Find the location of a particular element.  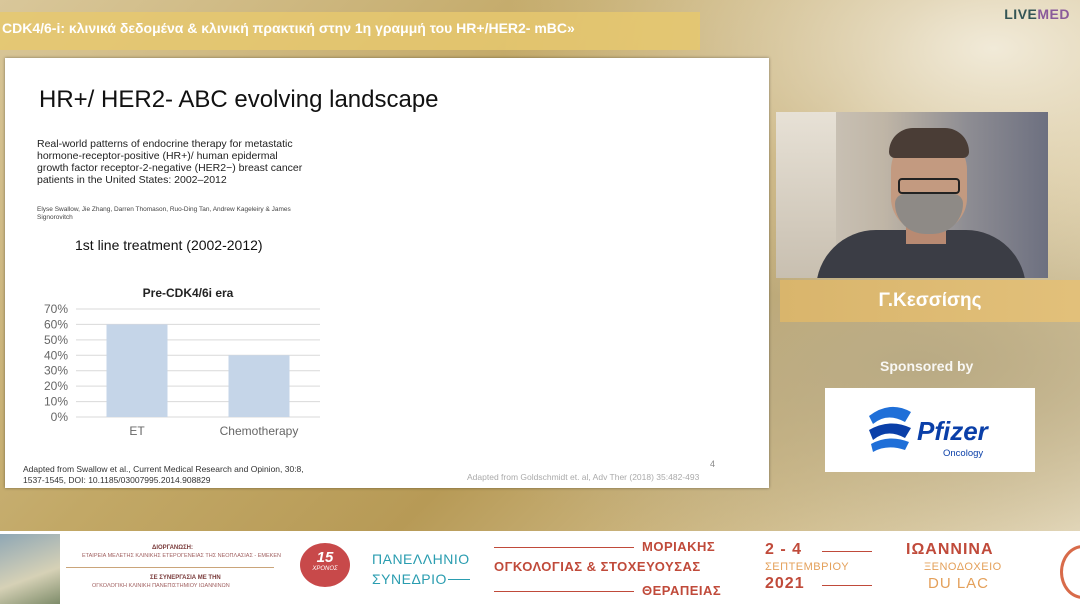

x-tick-label: ET is located at coordinates (137, 431).